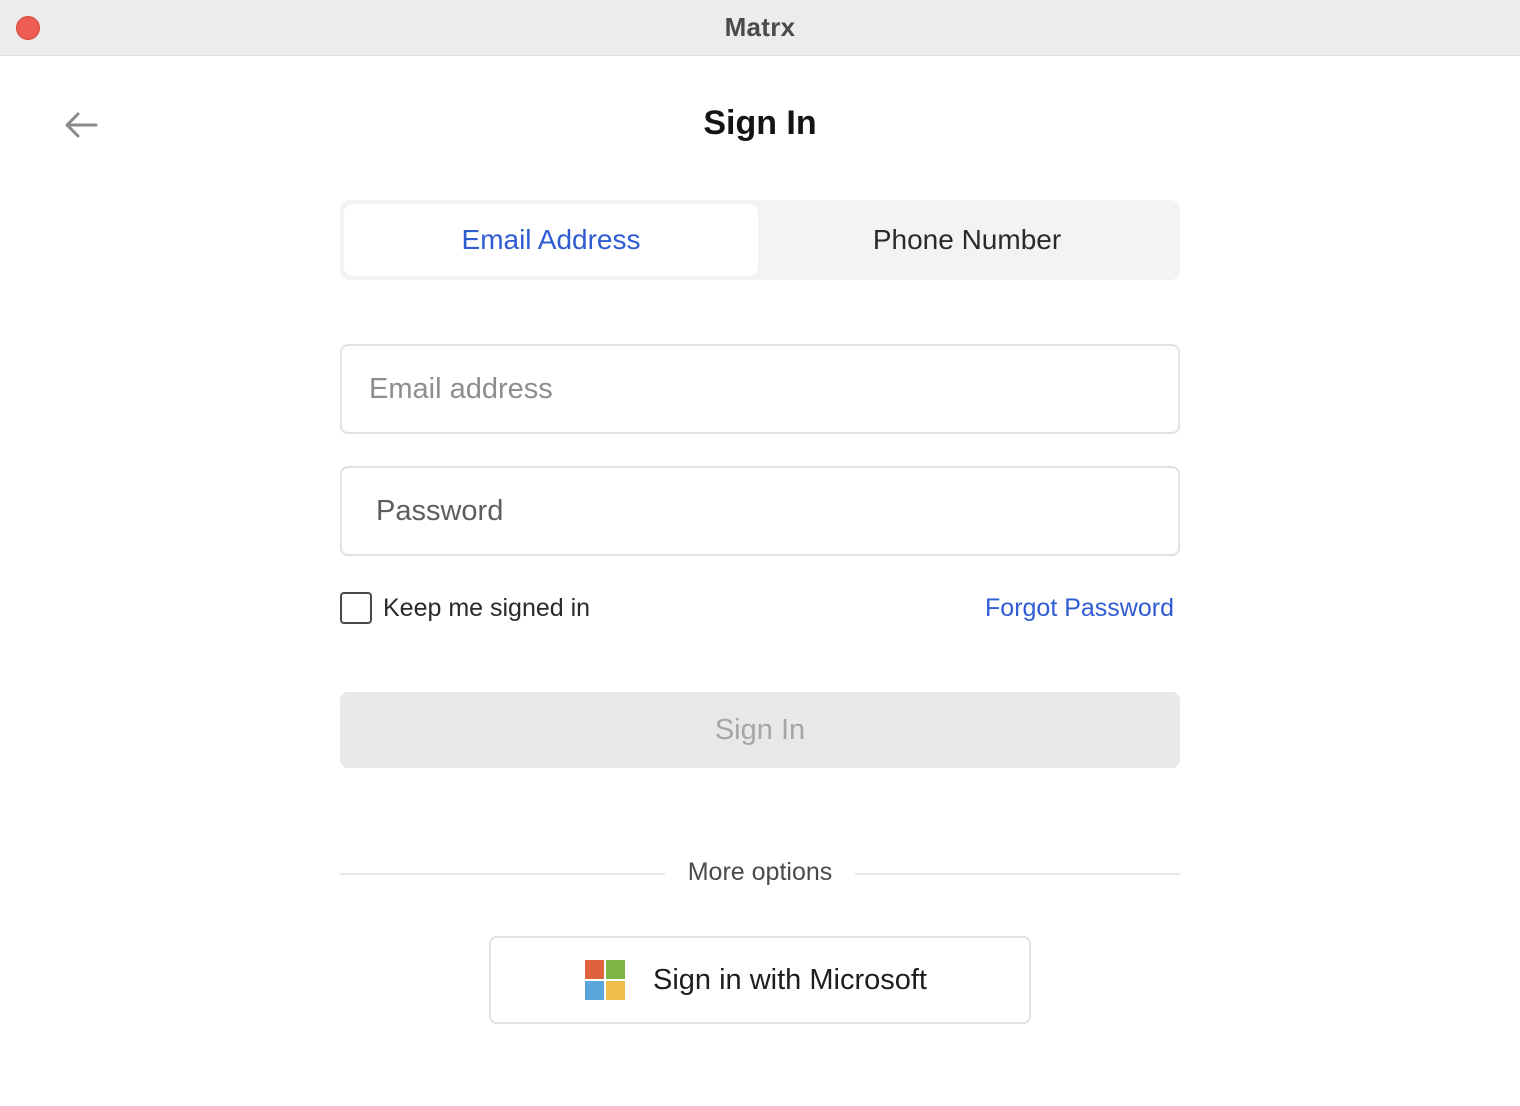 The height and width of the screenshot is (1106, 1520). I want to click on divider-line-right, so click(1017, 874).